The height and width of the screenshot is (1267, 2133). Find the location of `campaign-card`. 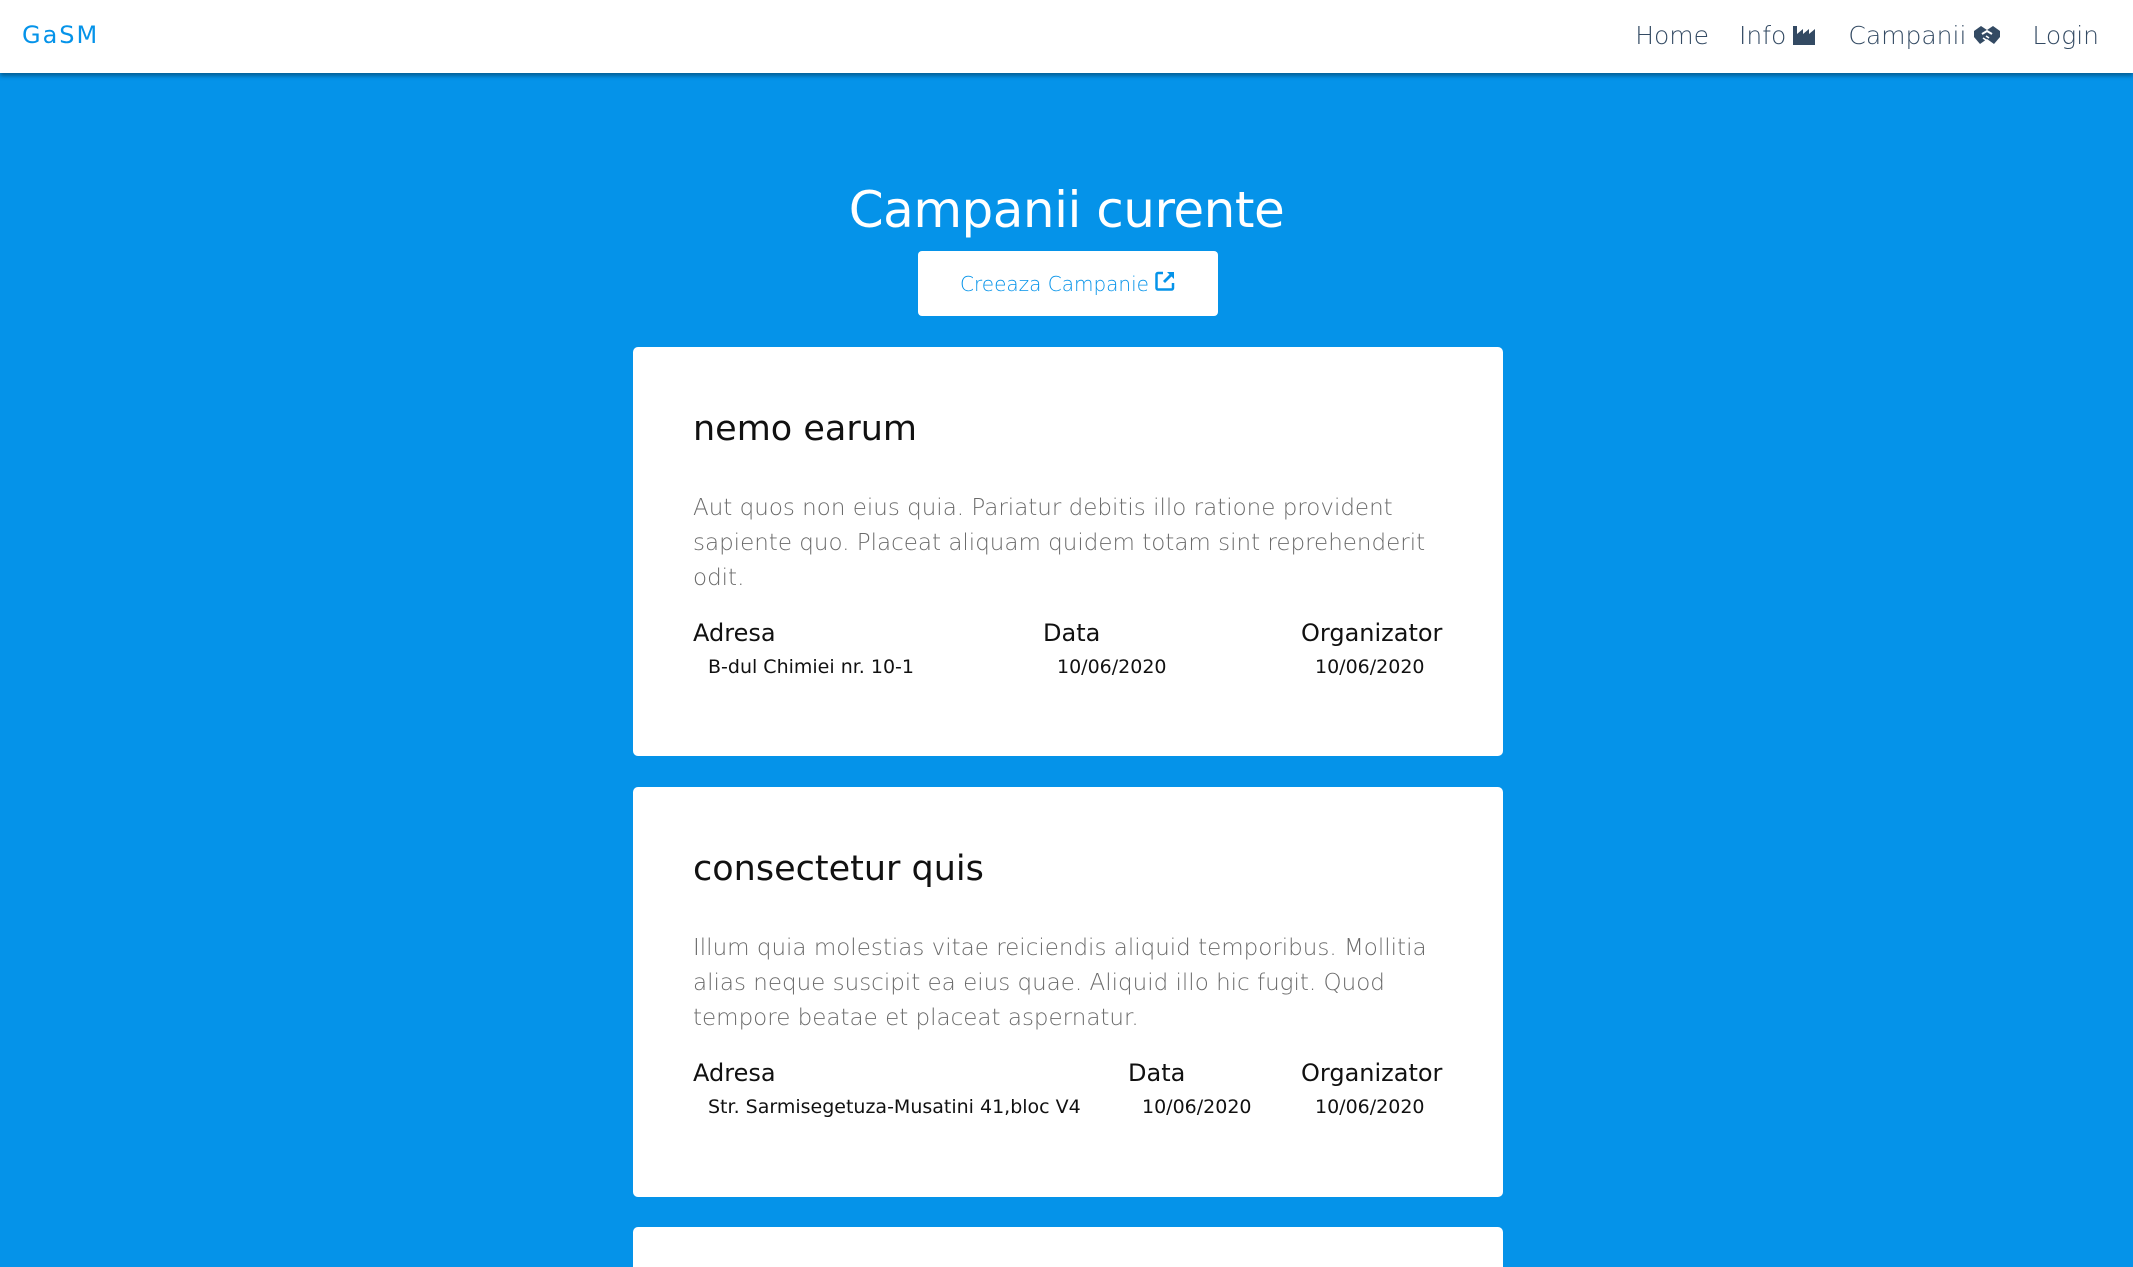

campaign-card is located at coordinates (1068, 1247).